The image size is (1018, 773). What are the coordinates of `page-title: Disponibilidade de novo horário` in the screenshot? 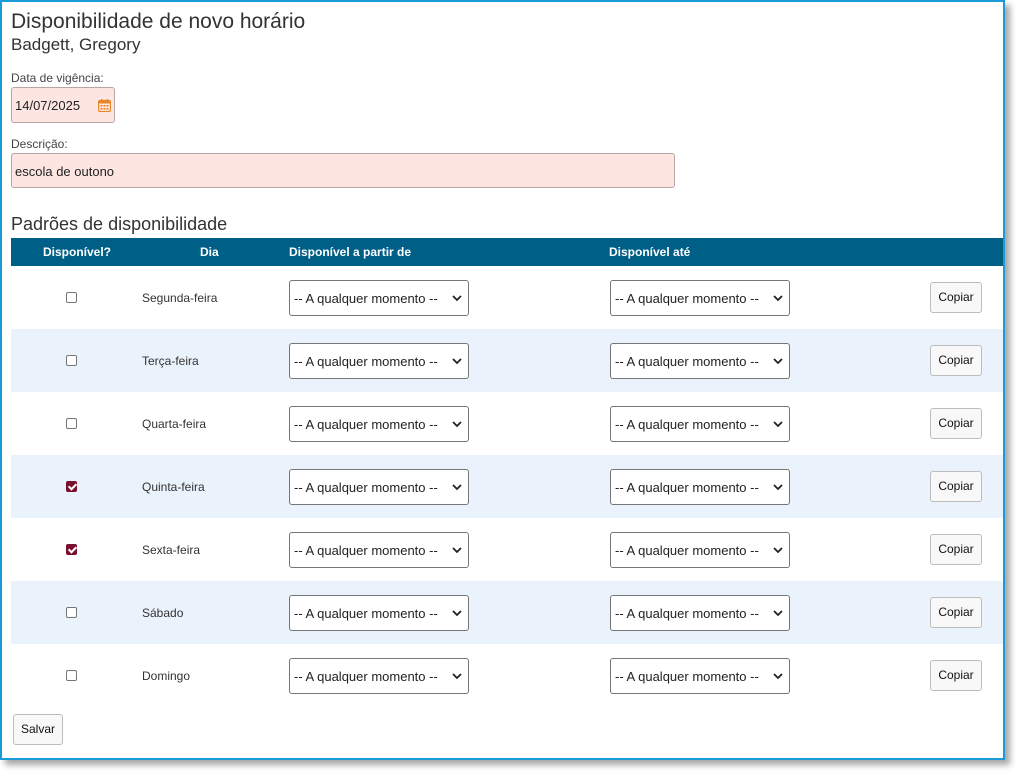 It's located at (158, 21).